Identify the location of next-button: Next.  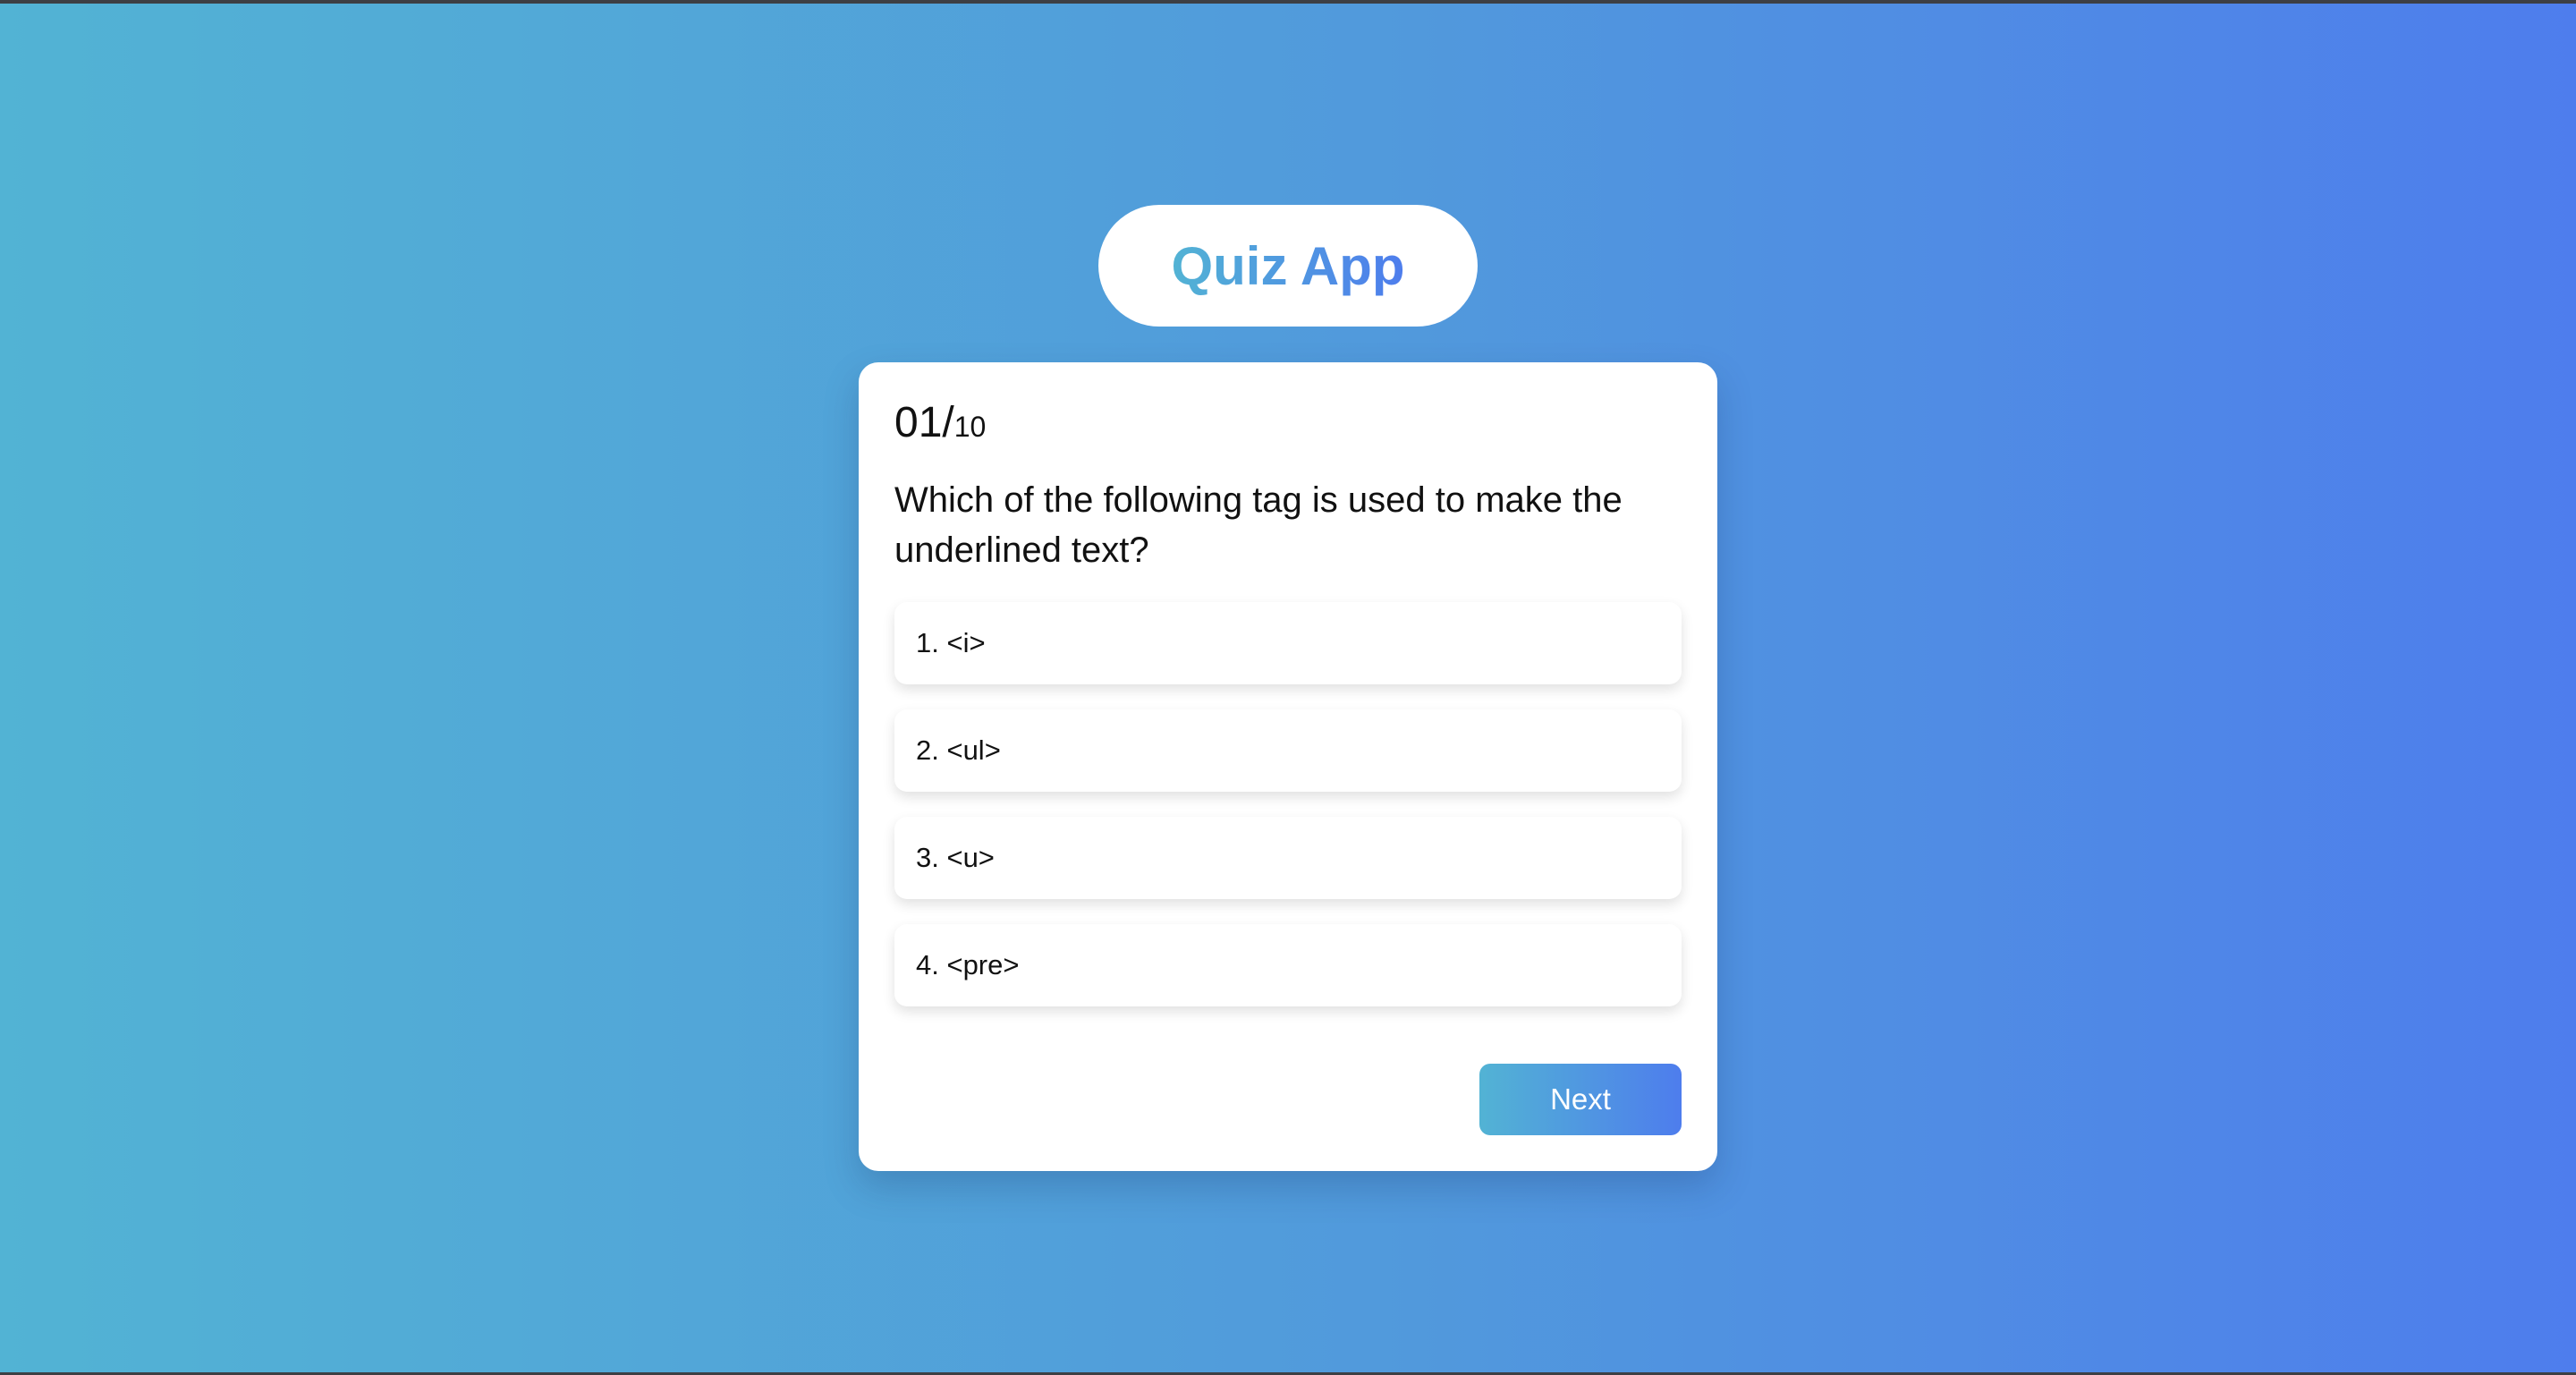
(1580, 1099).